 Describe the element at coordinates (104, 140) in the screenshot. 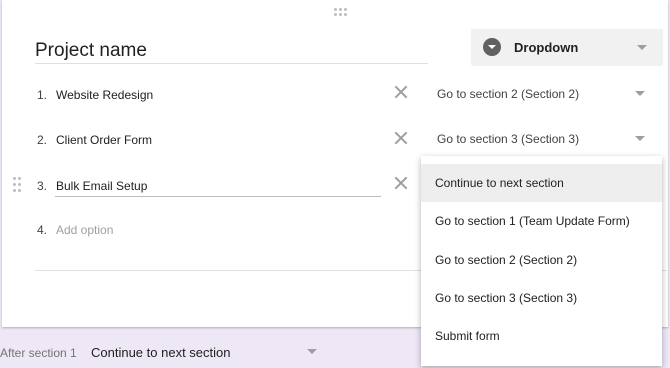

I see `option-text: Client Order Form` at that location.